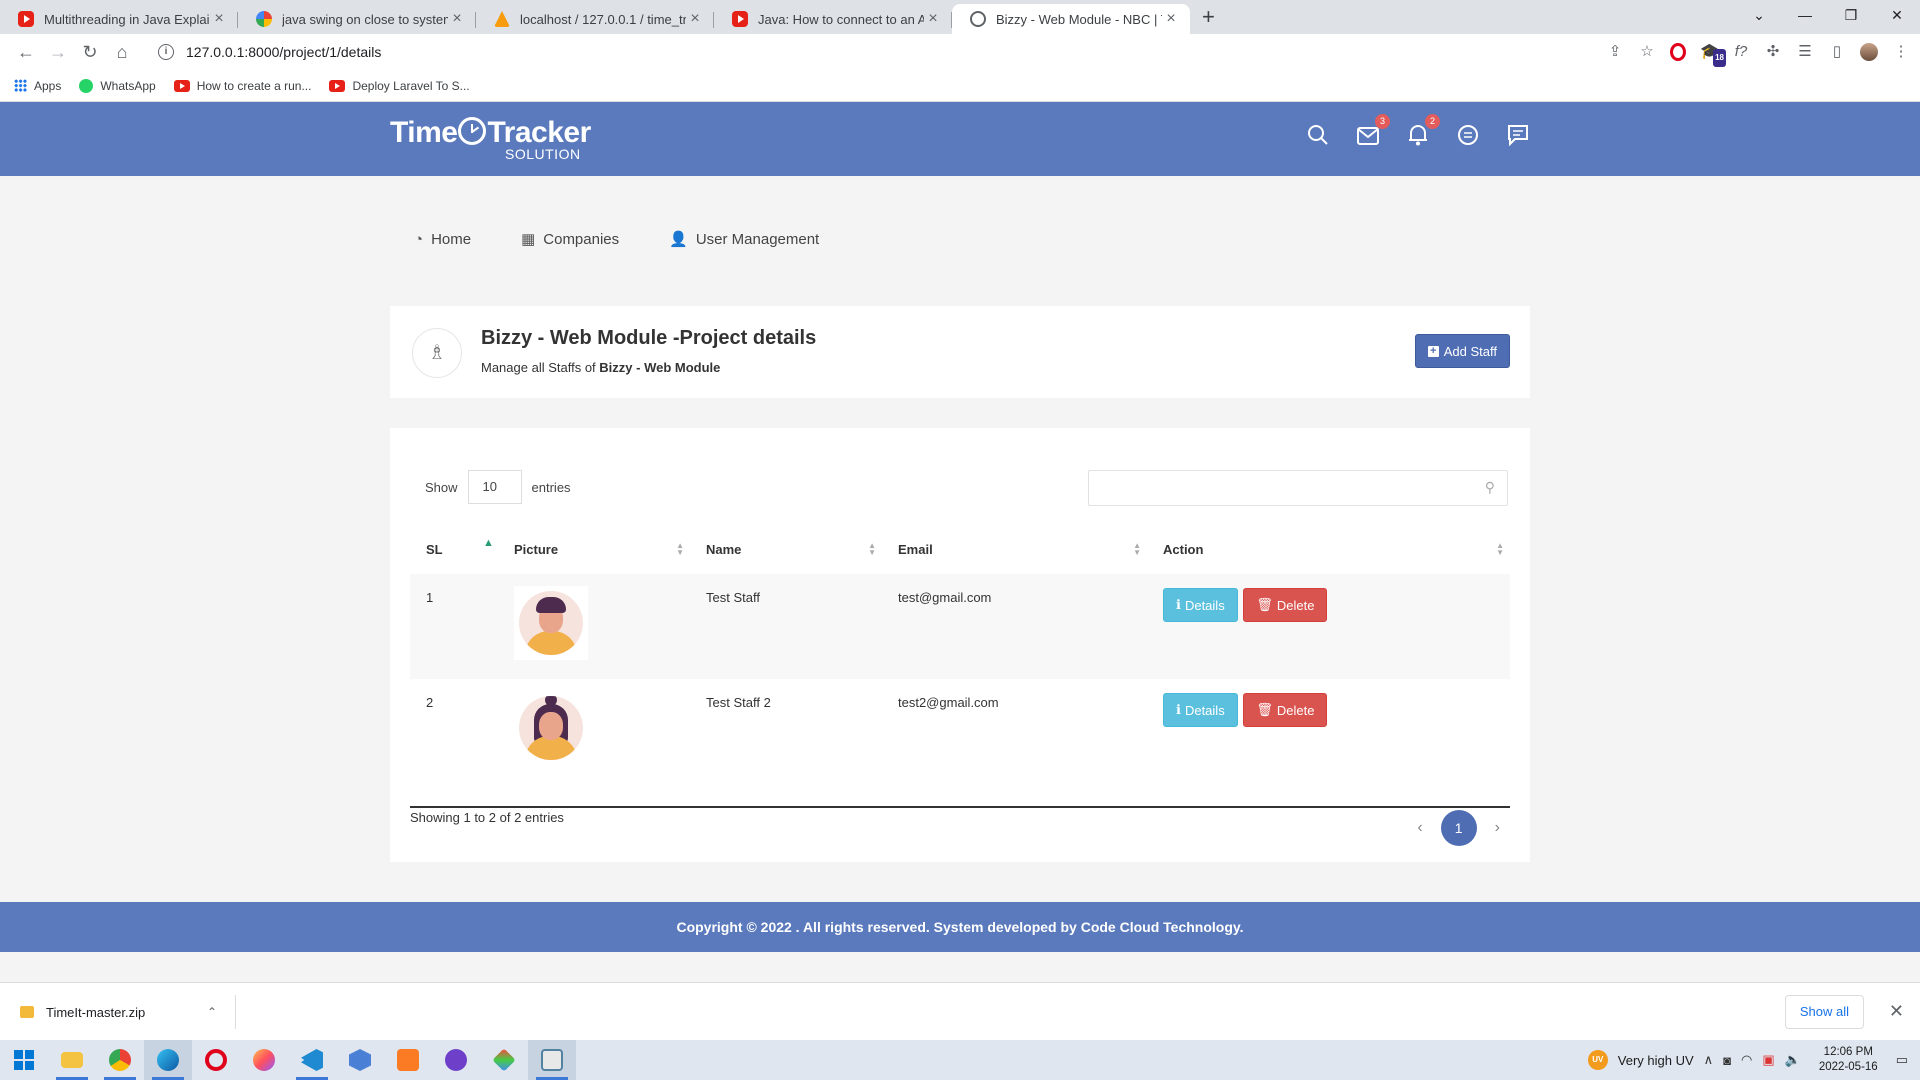 Image resolution: width=1920 pixels, height=1080 pixels. Describe the element at coordinates (1824, 1012) in the screenshot. I see `show-all-button: Show all` at that location.